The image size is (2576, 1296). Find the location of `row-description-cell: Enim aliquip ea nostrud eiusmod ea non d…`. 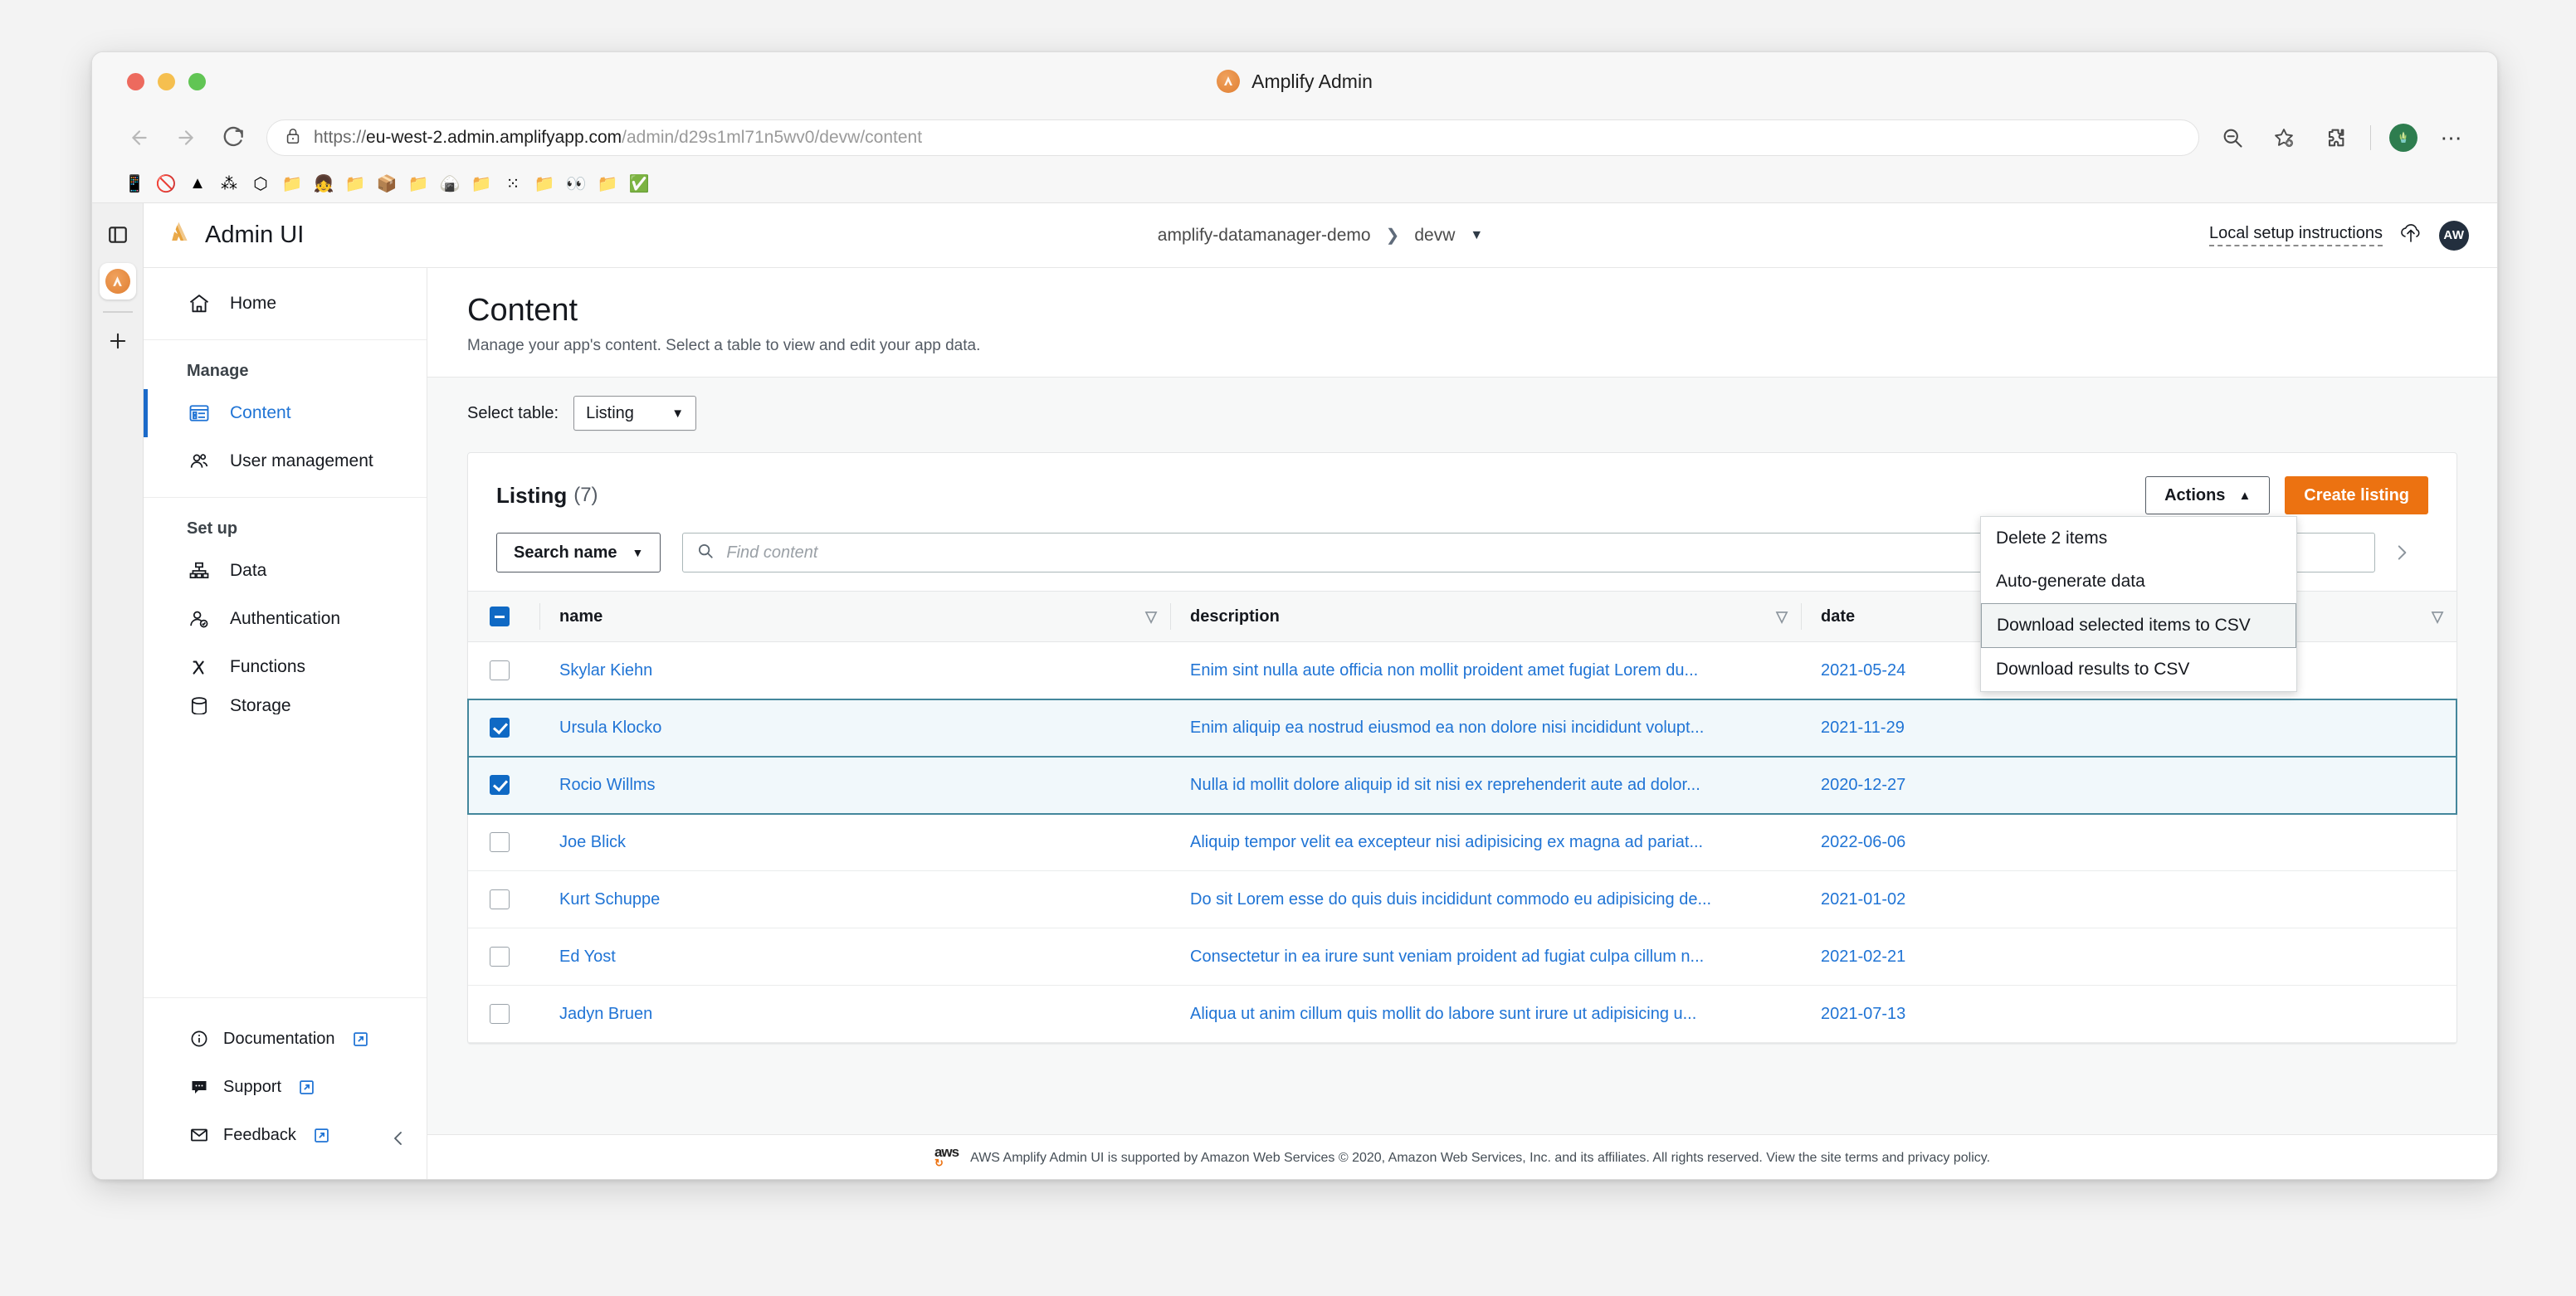

row-description-cell: Enim aliquip ea nostrud eiusmod ea non d… is located at coordinates (1486, 728).